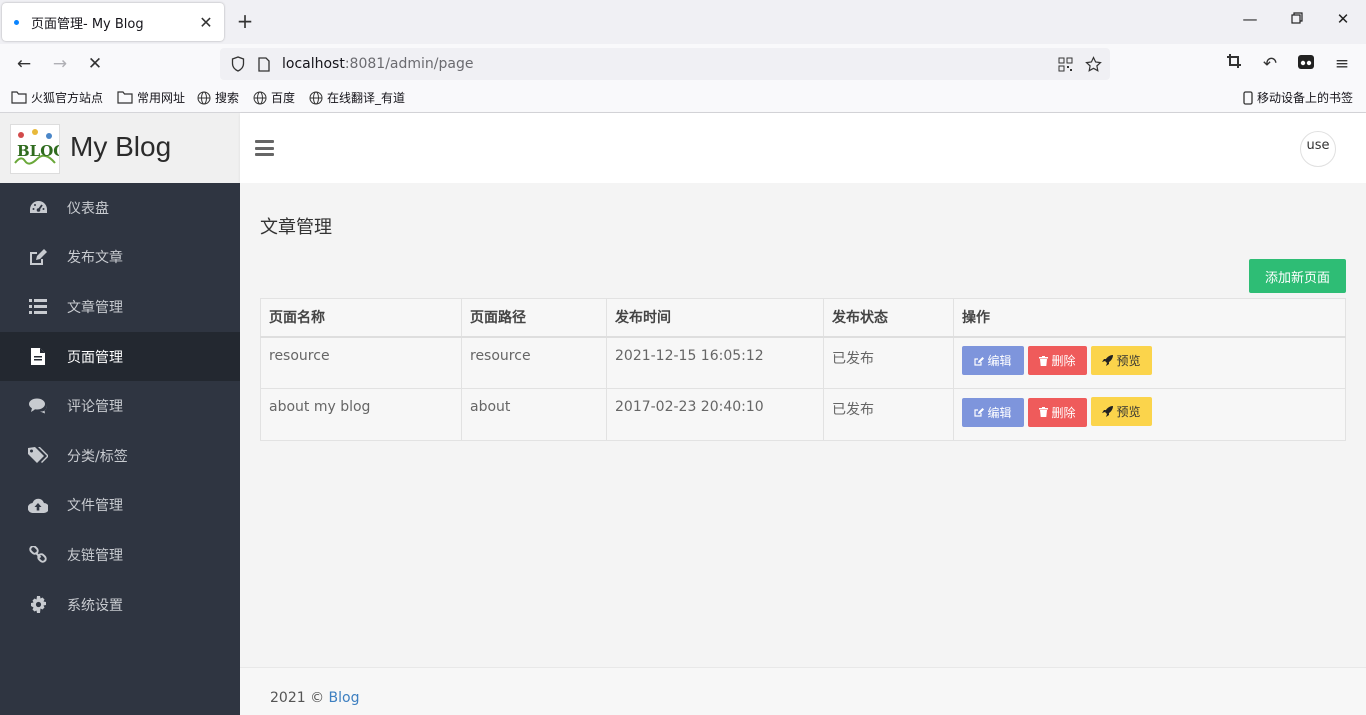 Image resolution: width=1366 pixels, height=715 pixels. I want to click on sidebar-item-label: 文件管理, so click(95, 506).